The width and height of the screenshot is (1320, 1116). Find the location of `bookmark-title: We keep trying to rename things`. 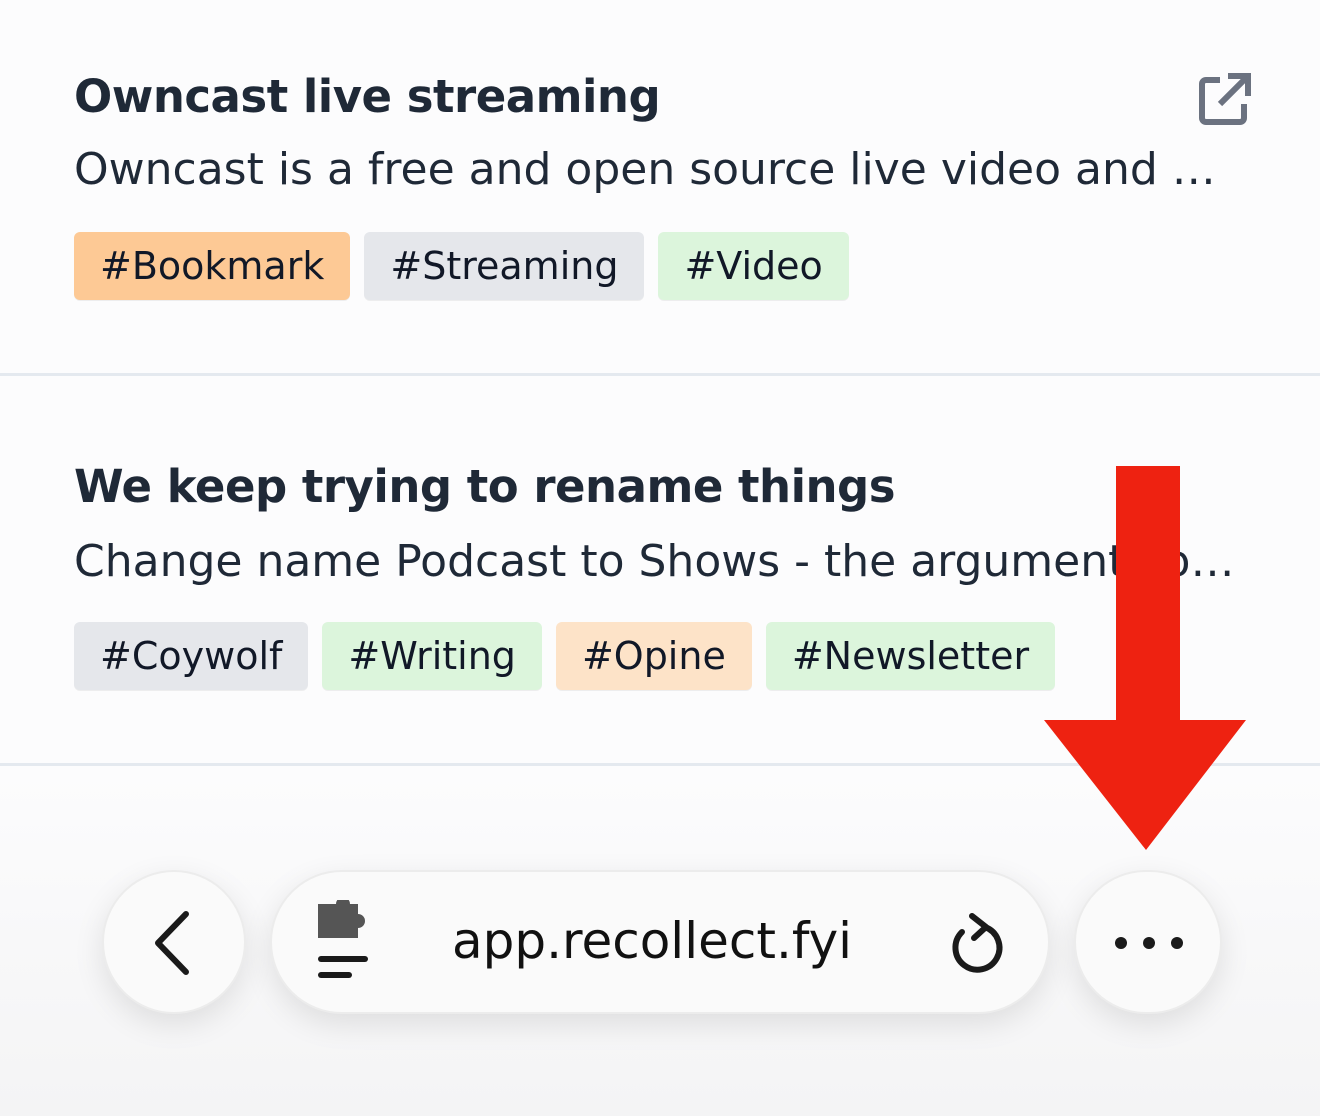

bookmark-title: We keep trying to rename things is located at coordinates (485, 486).